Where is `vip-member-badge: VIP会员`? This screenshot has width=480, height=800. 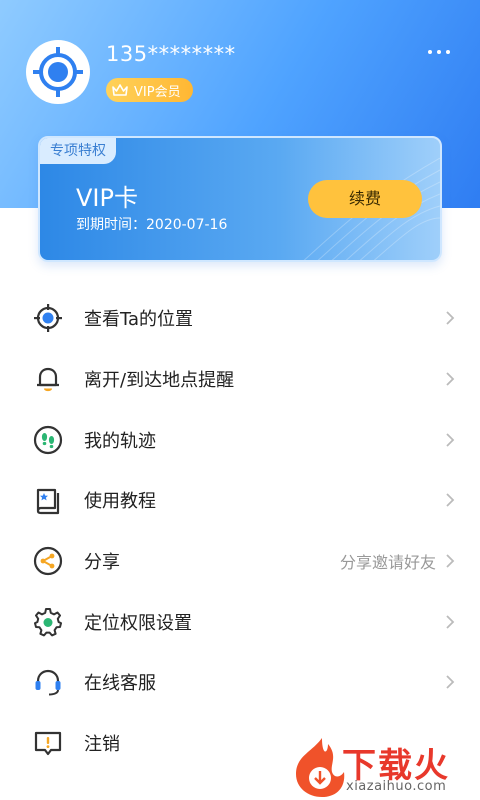 vip-member-badge: VIP会员 is located at coordinates (149, 90).